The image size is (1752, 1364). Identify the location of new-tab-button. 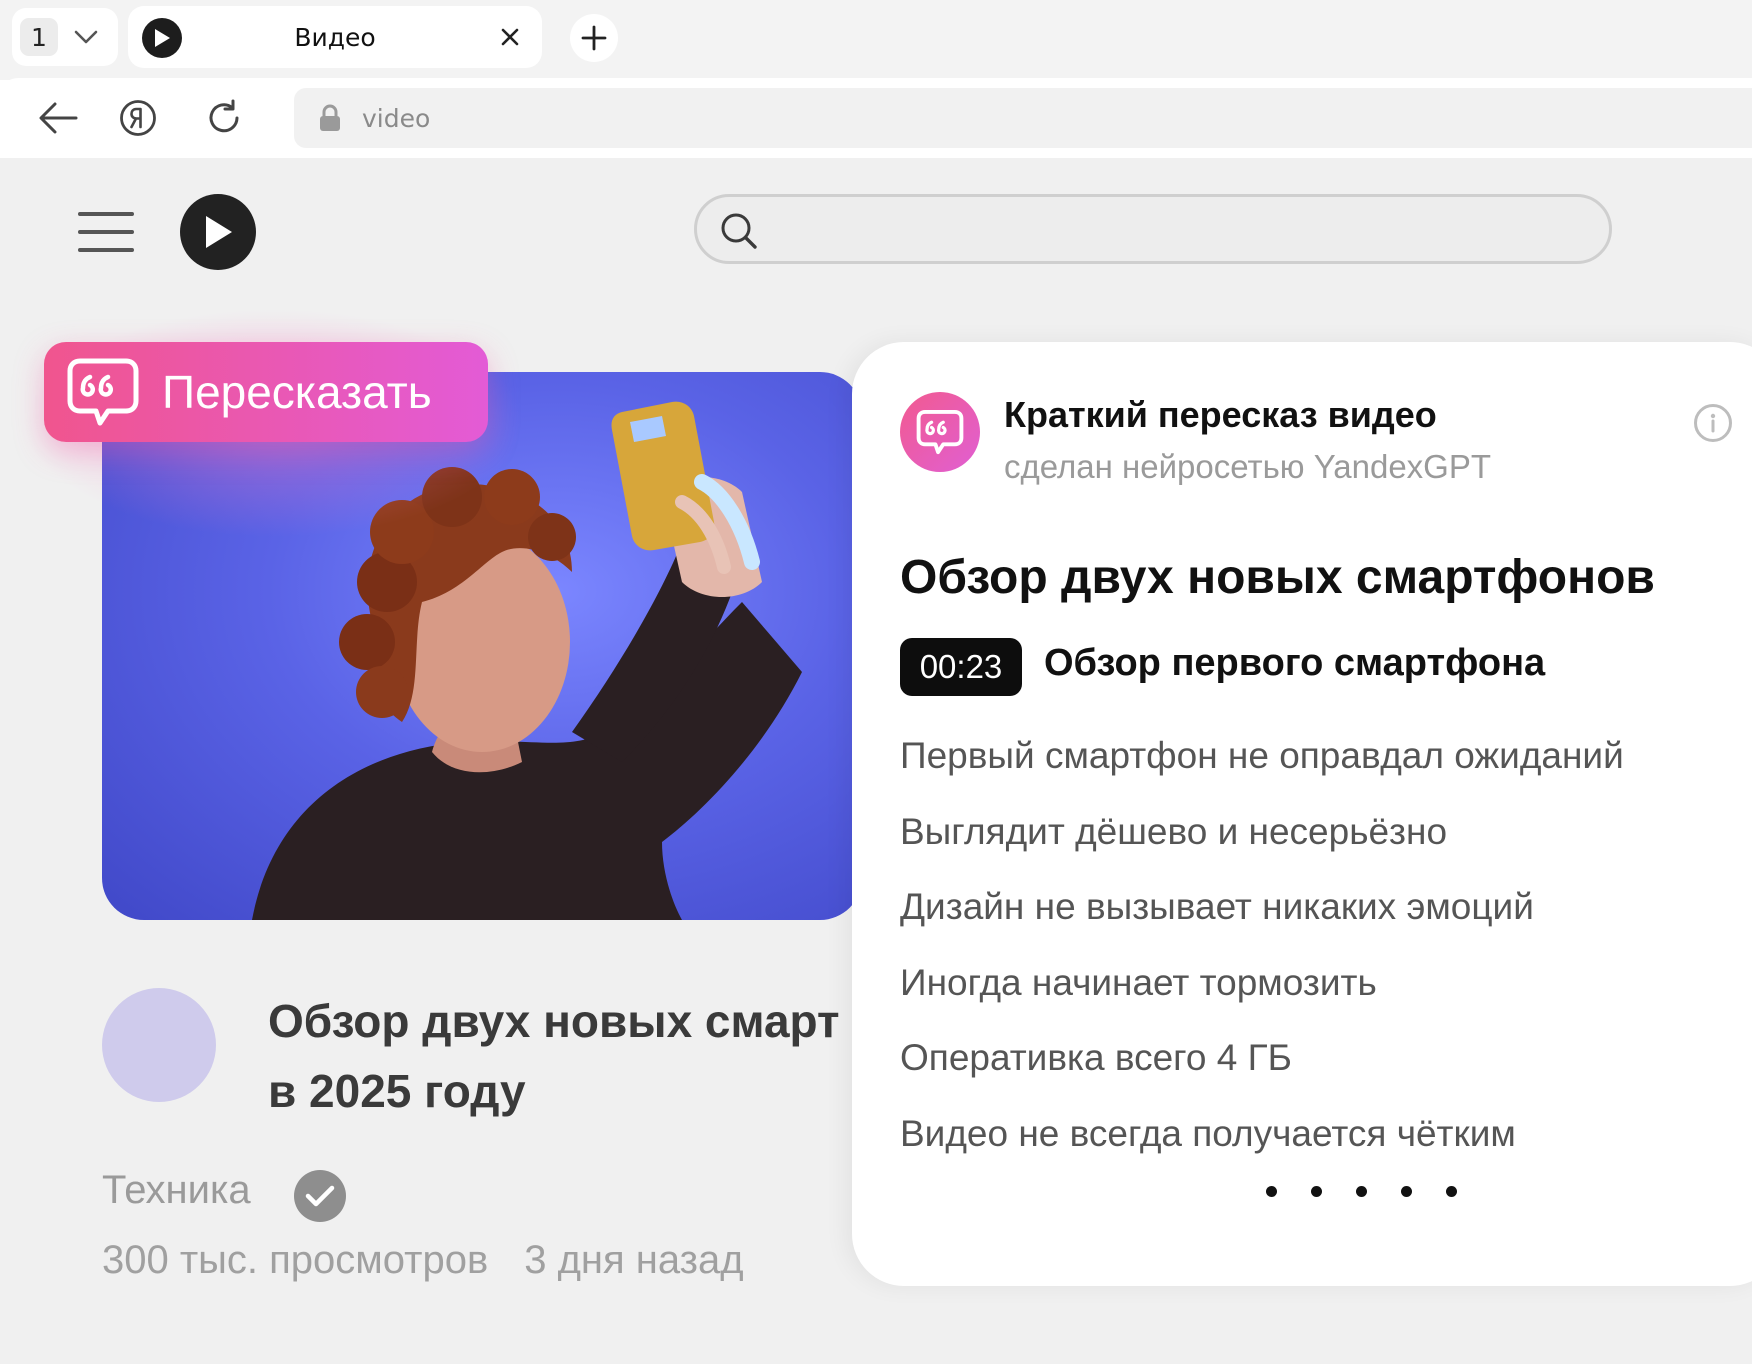
(594, 38).